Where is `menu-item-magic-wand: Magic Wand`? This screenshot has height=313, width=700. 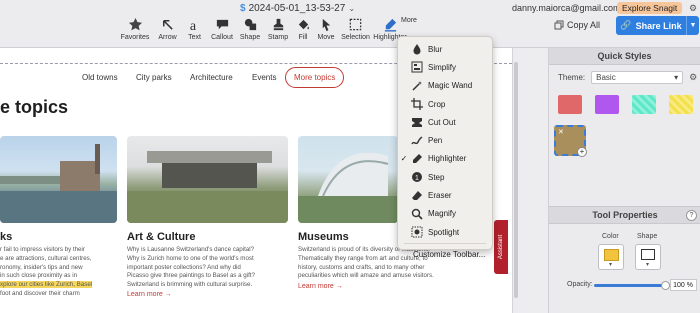
menu-item-magic-wand: Magic Wand is located at coordinates (445, 86).